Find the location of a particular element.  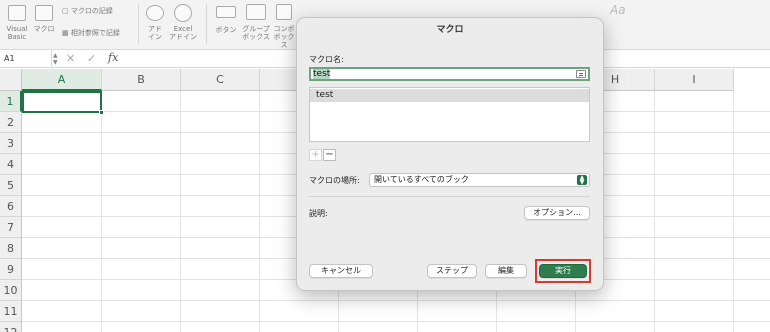

record-icon: ▢ is located at coordinates (66, 11).